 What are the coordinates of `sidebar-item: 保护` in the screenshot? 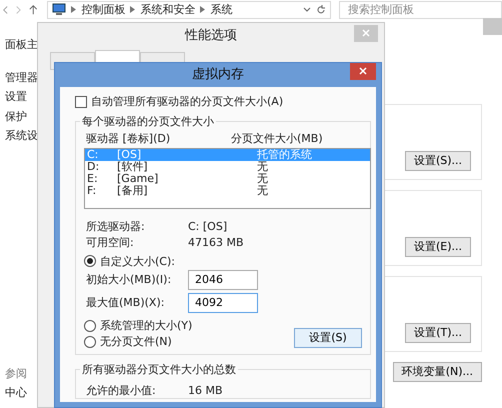 It's located at (21, 116).